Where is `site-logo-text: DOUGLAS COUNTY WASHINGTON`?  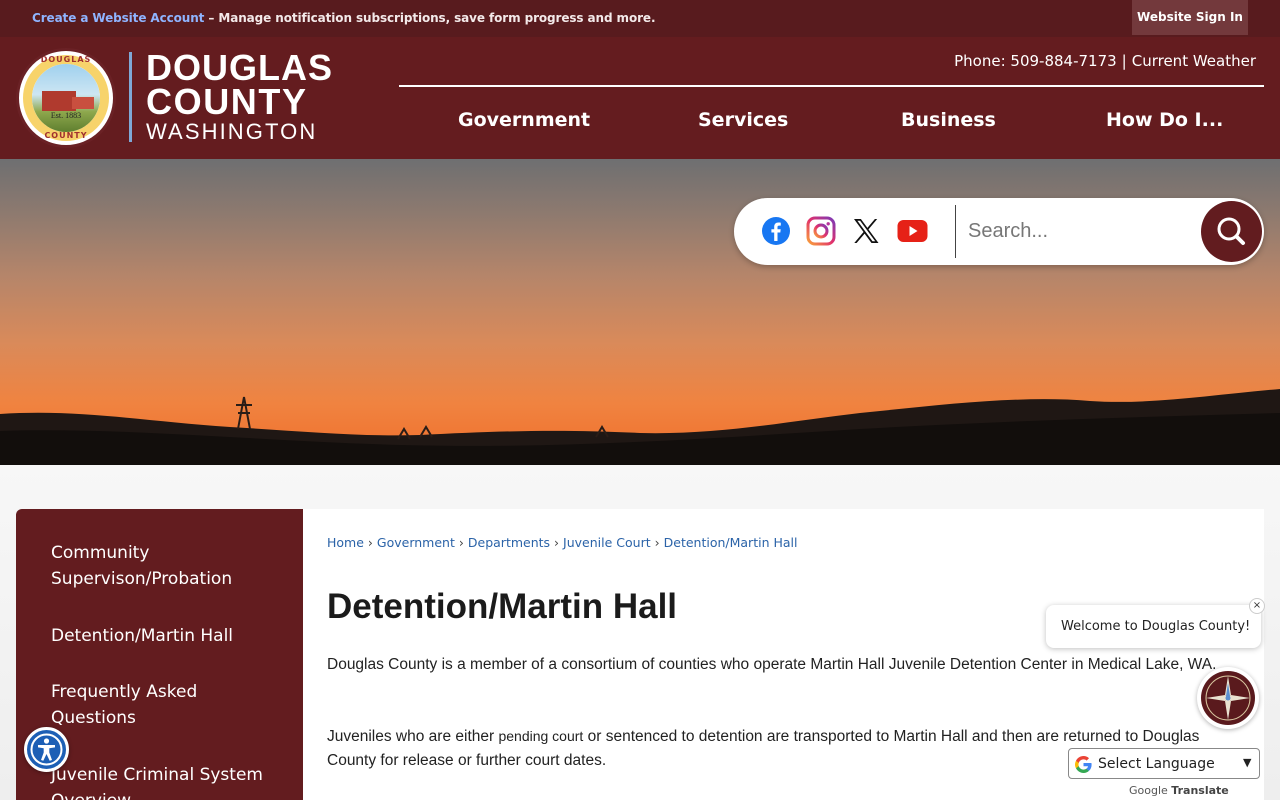 site-logo-text: DOUGLAS COUNTY WASHINGTON is located at coordinates (239, 96).